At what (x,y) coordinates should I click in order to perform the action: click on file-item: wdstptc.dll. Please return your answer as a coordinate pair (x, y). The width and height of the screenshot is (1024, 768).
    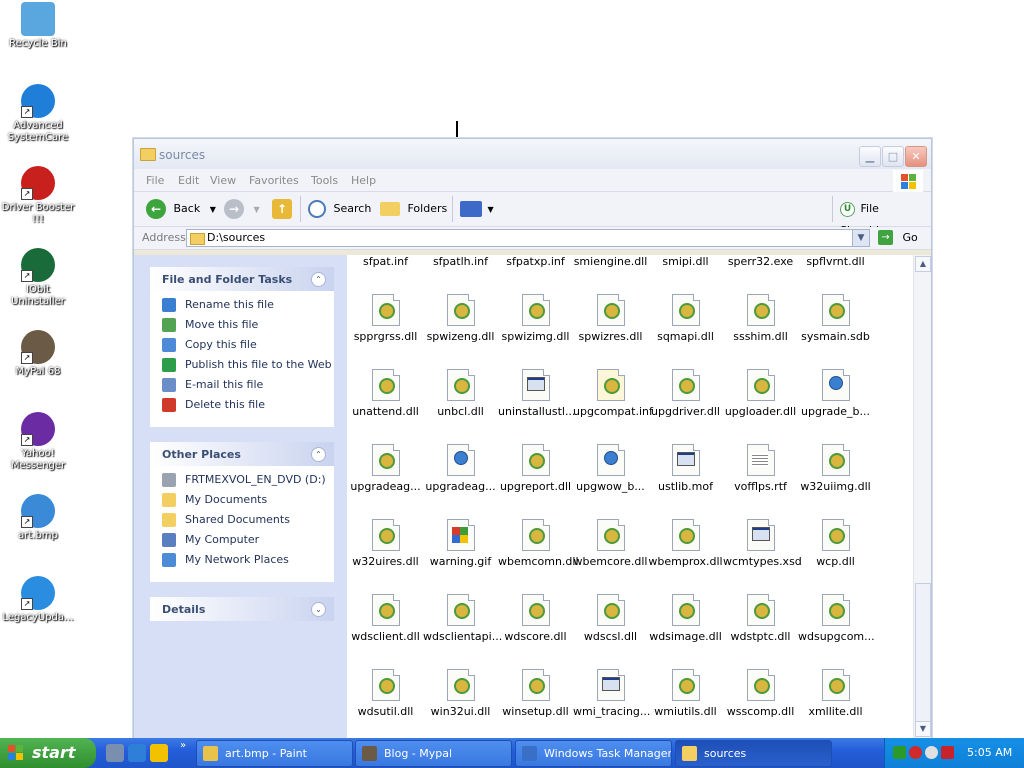
    Looking at the image, I should click on (760, 618).